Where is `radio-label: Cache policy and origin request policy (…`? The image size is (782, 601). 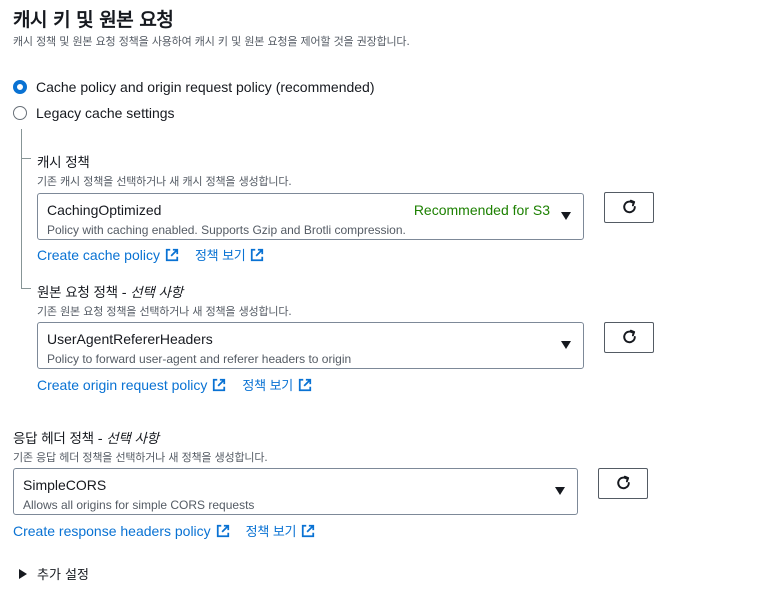
radio-label: Cache policy and origin request policy (… is located at coordinates (205, 87).